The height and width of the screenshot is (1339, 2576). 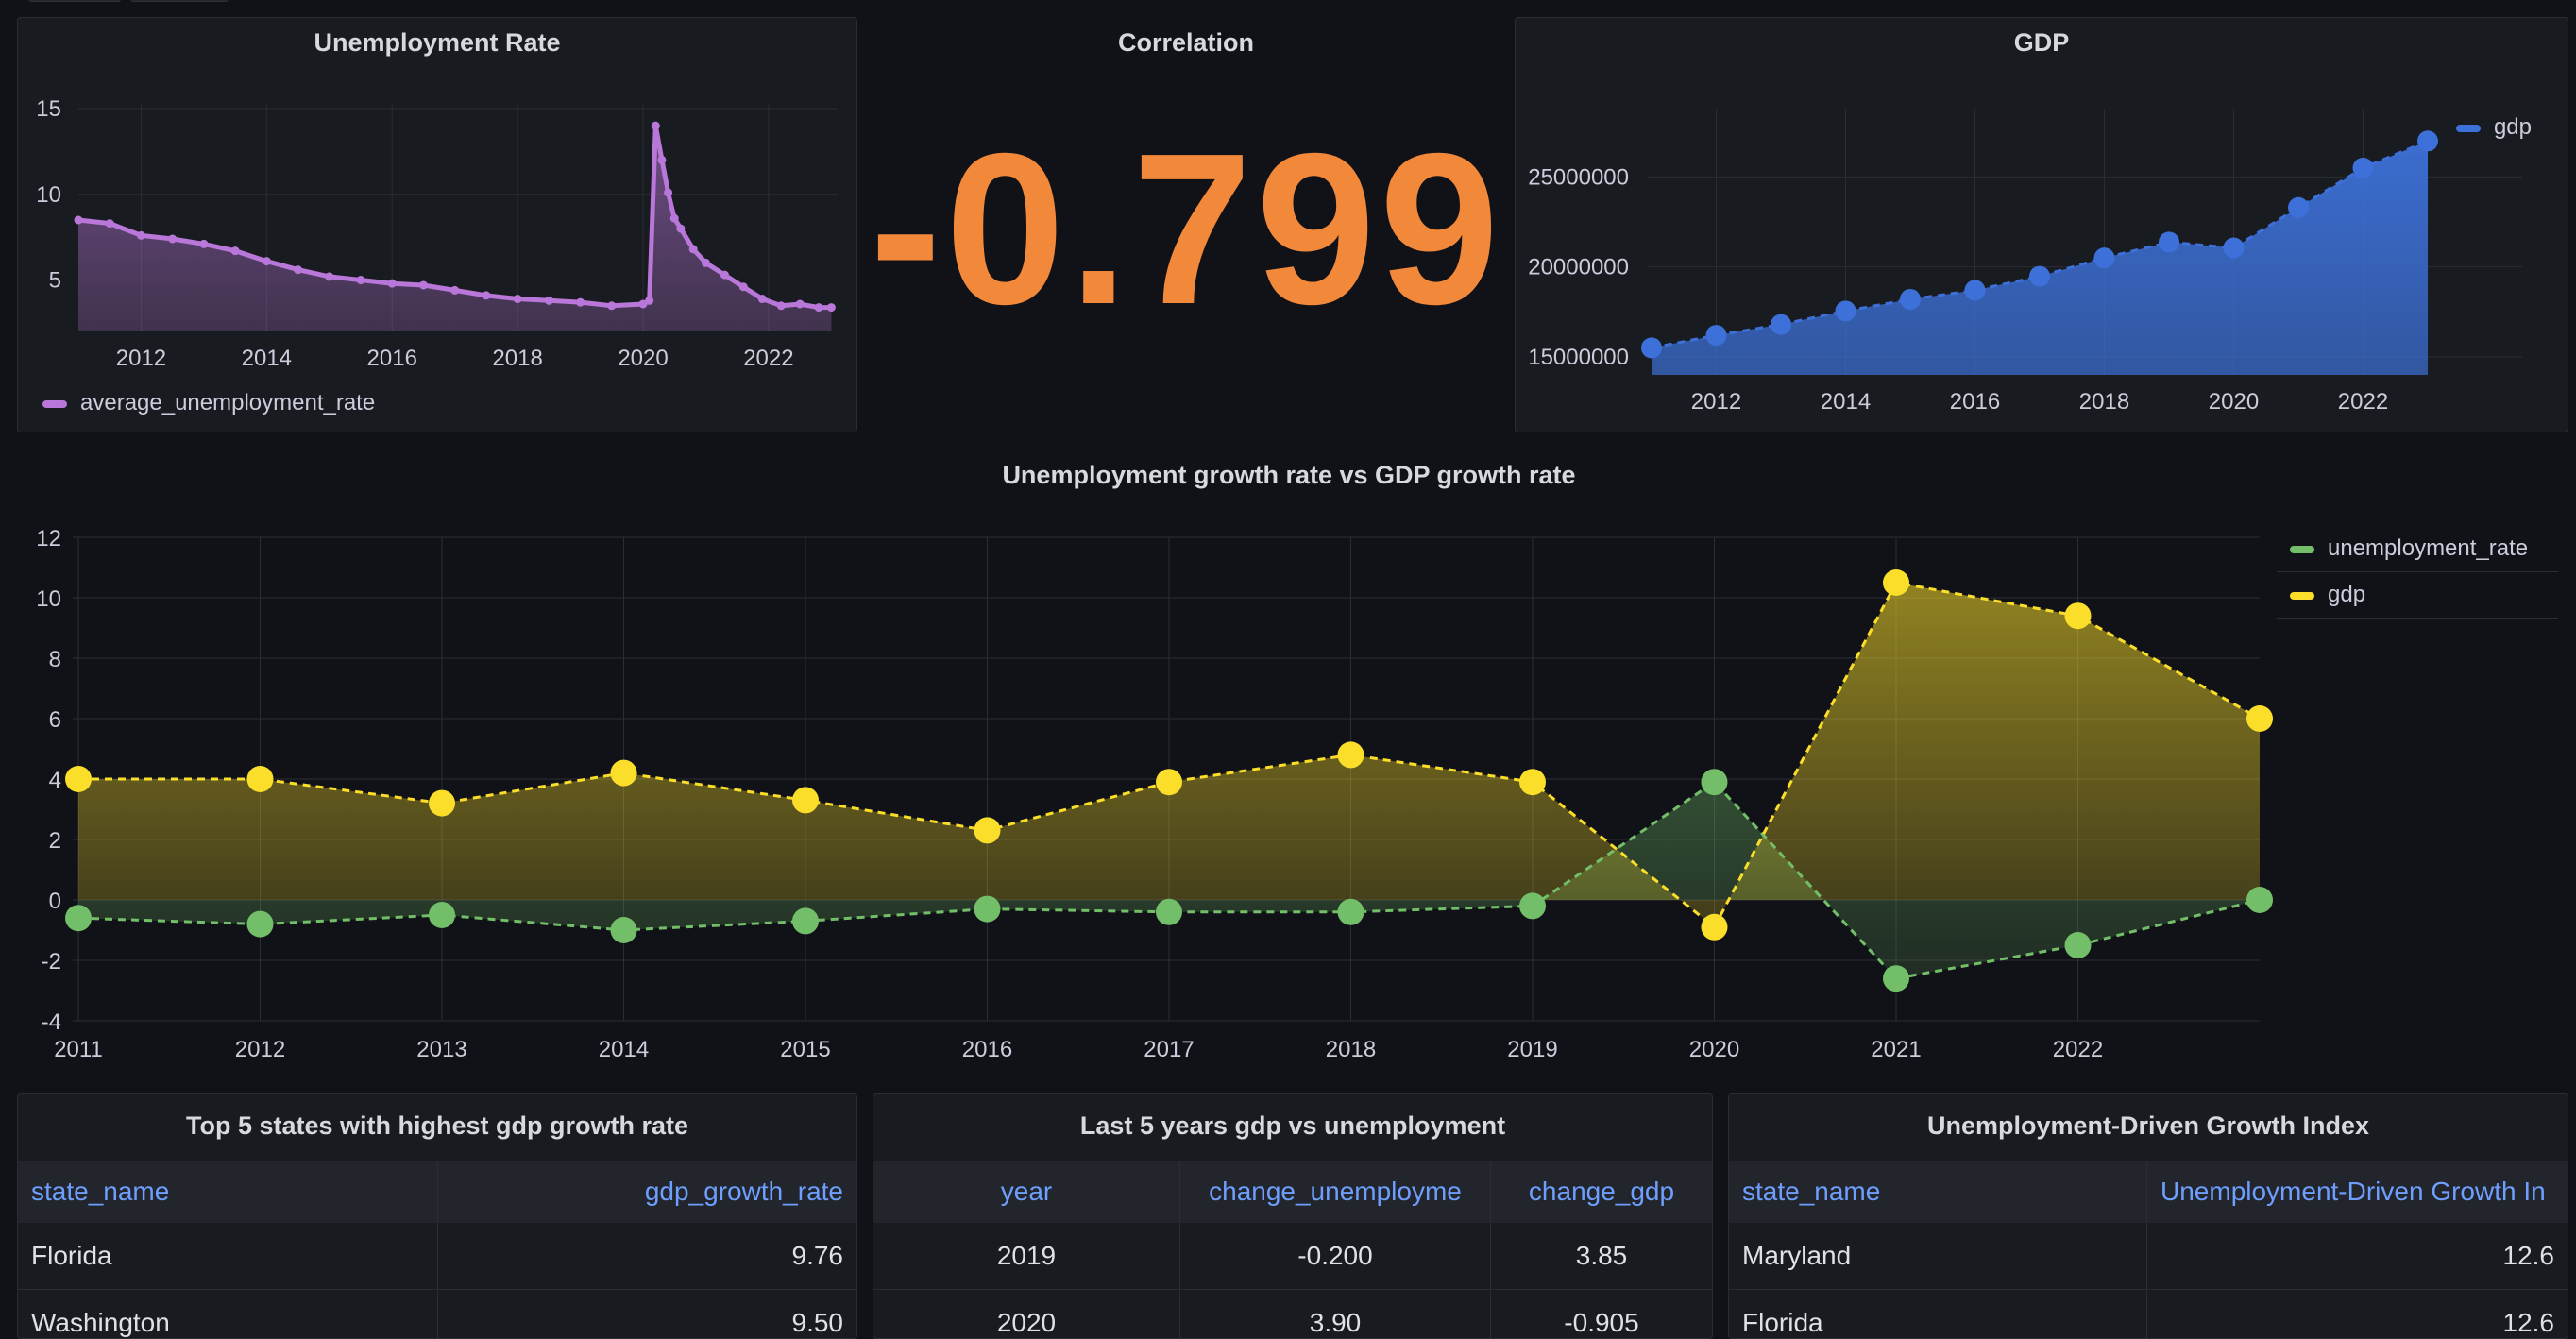 What do you see at coordinates (1602, 1256) in the screenshot?
I see `table-cell: 3.85` at bounding box center [1602, 1256].